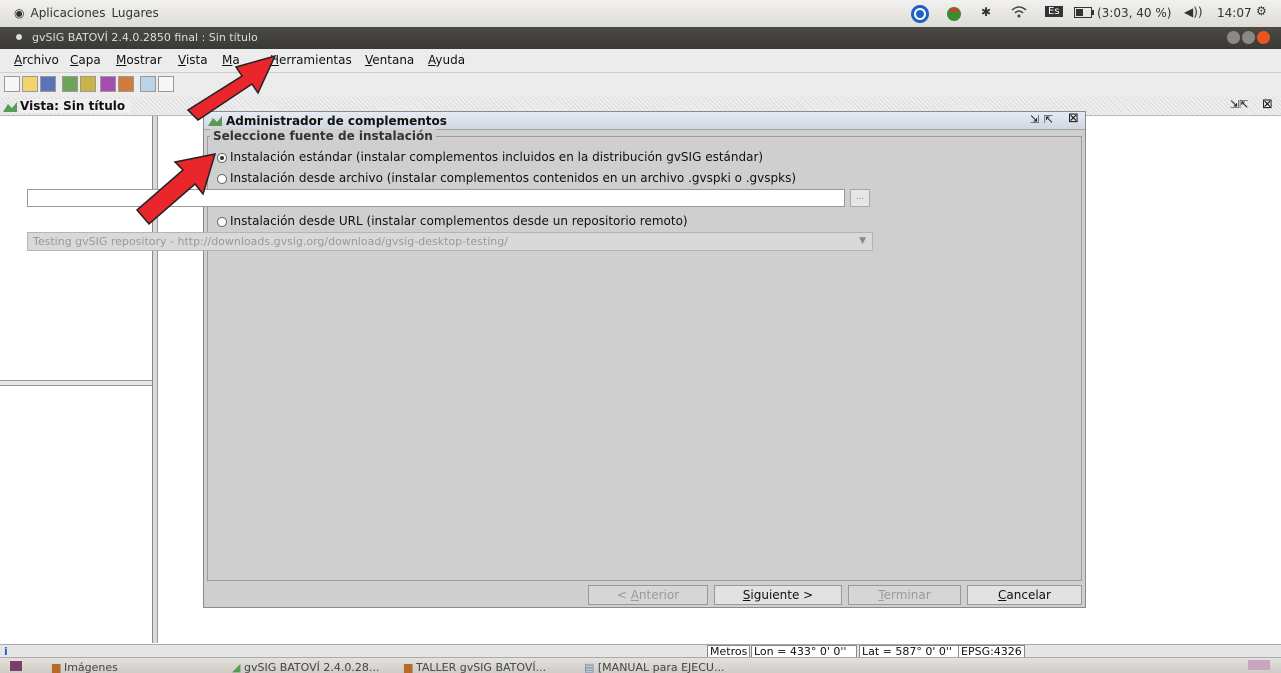 This screenshot has height=673, width=1281. Describe the element at coordinates (76, 383) in the screenshot. I see `toc-divider` at that location.